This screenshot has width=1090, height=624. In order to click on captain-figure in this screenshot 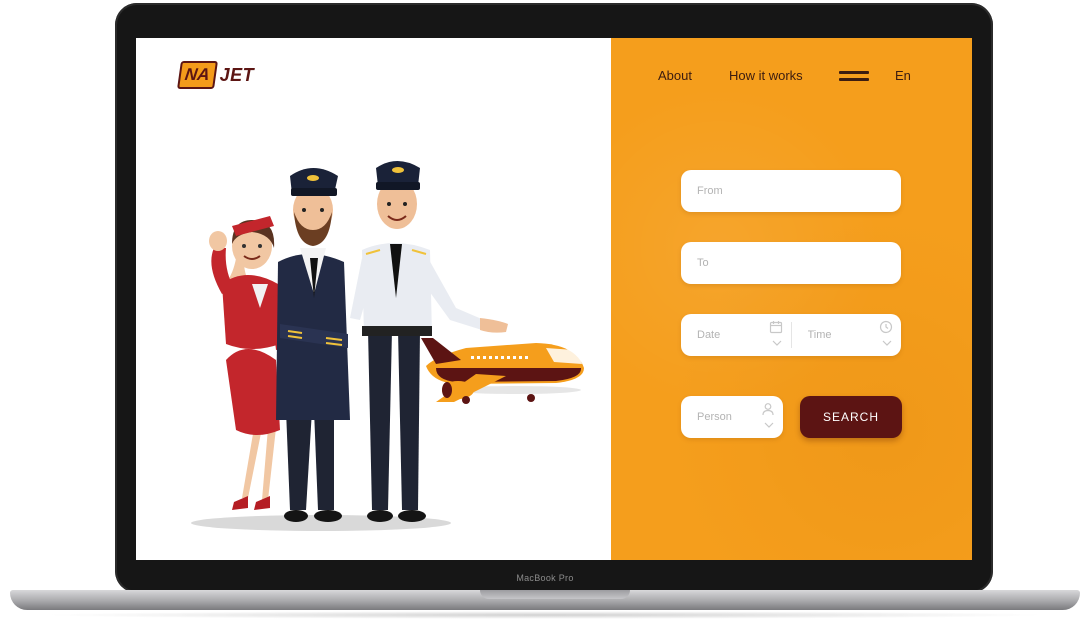, I will do `click(313, 345)`.